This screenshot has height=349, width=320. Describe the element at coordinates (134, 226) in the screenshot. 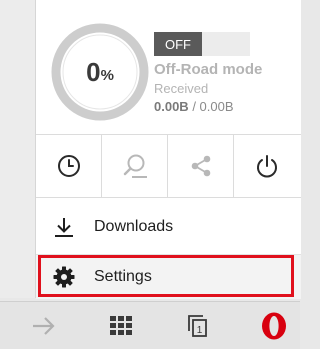

I see `downloads-label: Downloads` at that location.